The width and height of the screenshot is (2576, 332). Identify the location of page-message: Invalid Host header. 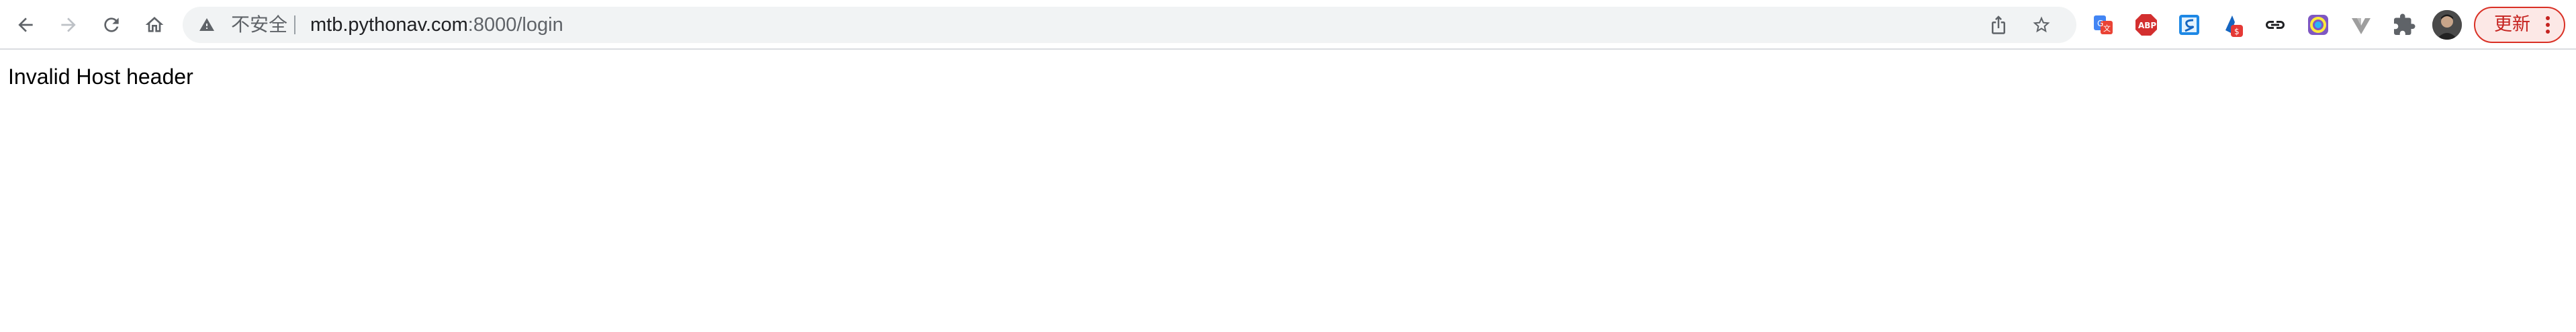
(100, 77).